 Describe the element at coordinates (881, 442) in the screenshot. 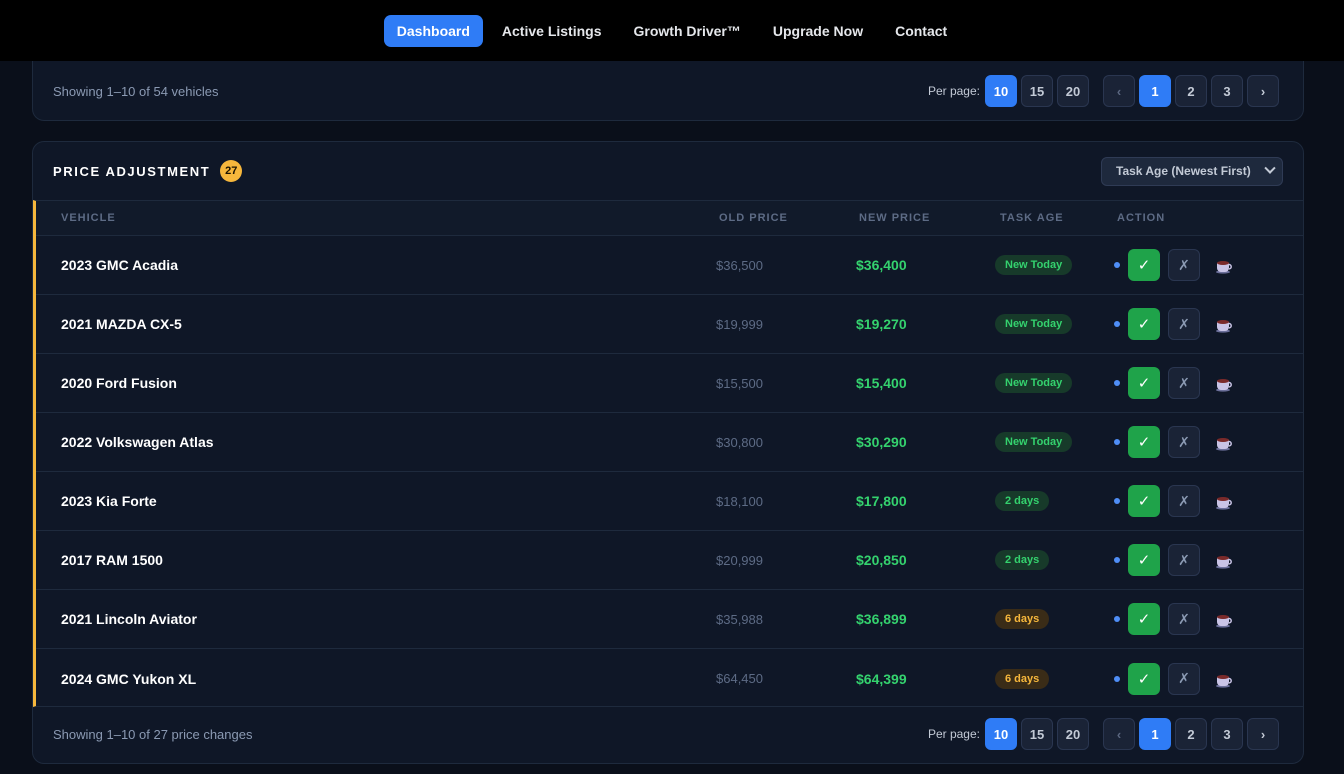

I see `new-price: $30,290` at that location.